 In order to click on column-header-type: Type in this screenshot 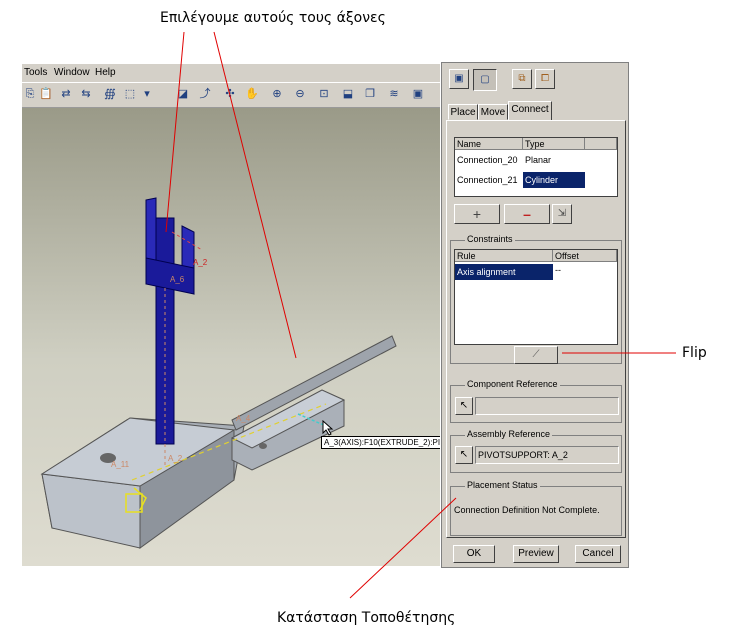, I will do `click(554, 144)`.